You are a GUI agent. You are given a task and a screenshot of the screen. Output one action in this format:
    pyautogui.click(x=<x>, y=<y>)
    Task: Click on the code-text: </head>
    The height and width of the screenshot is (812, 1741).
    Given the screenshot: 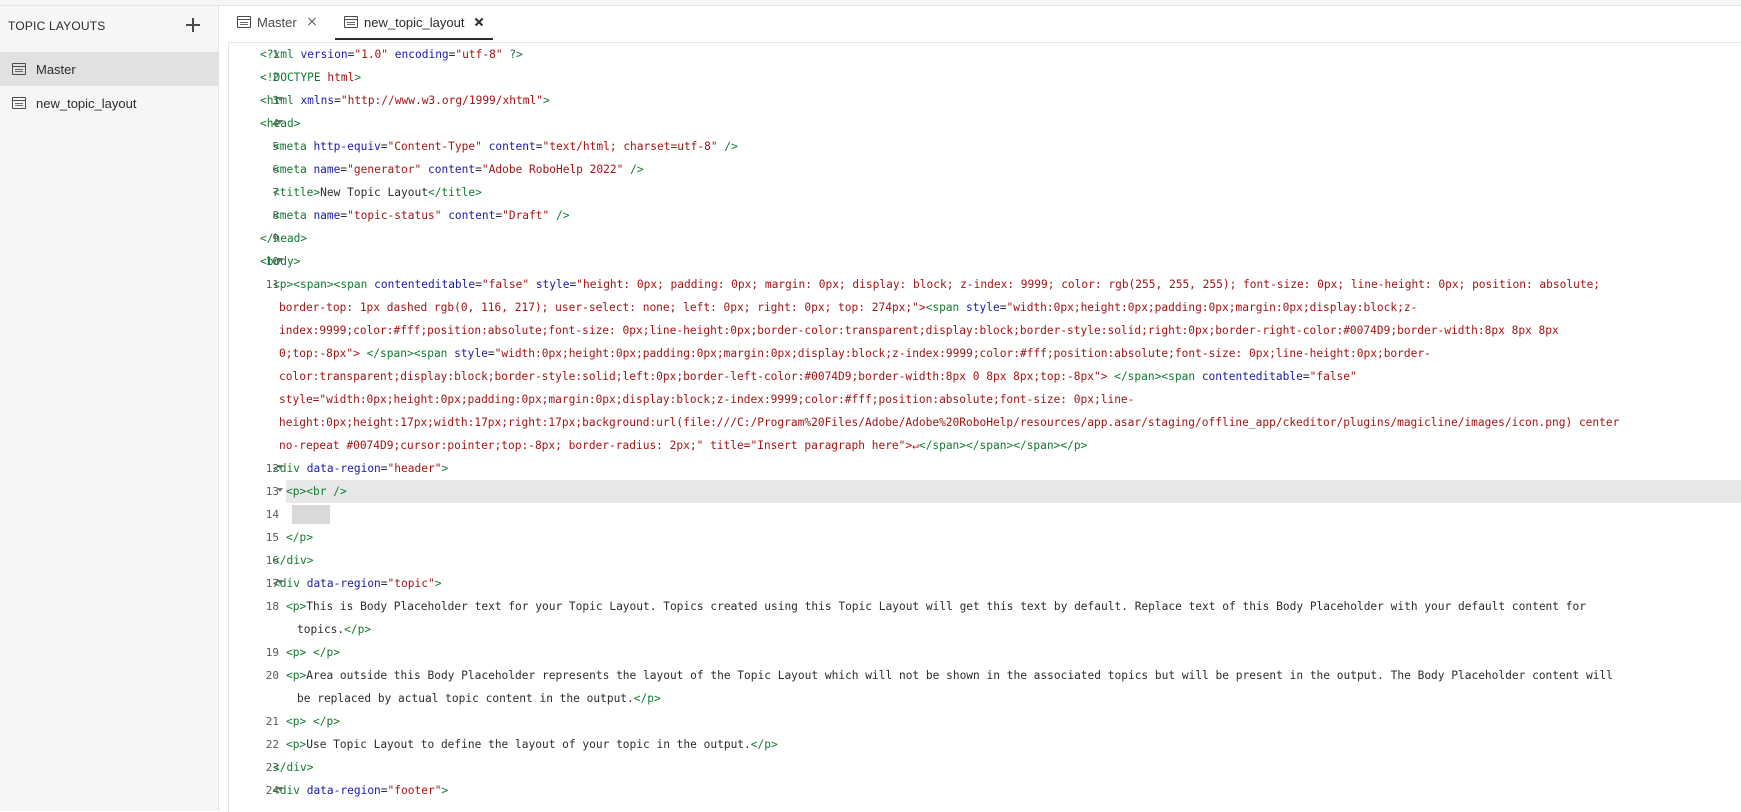 What is the action you would take?
    pyautogui.click(x=284, y=238)
    